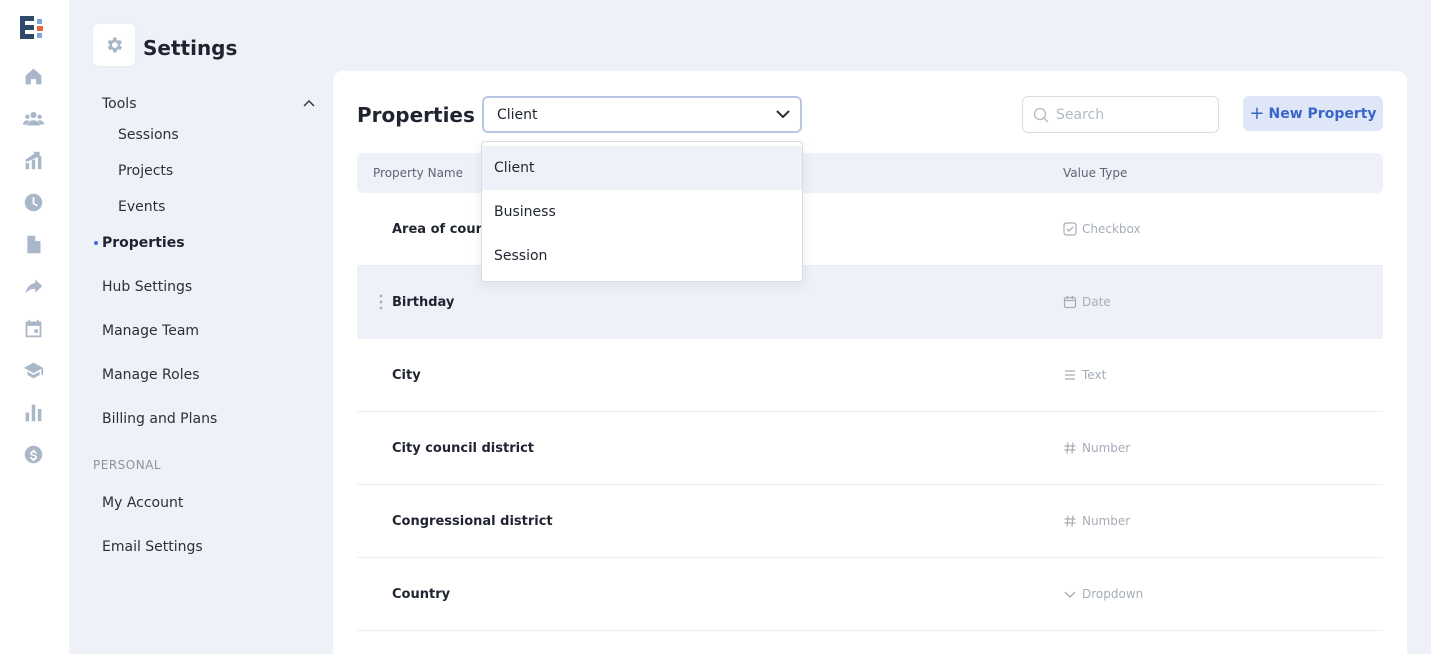 The height and width of the screenshot is (654, 1431). What do you see at coordinates (642, 114) in the screenshot?
I see `object-type-select: Client` at bounding box center [642, 114].